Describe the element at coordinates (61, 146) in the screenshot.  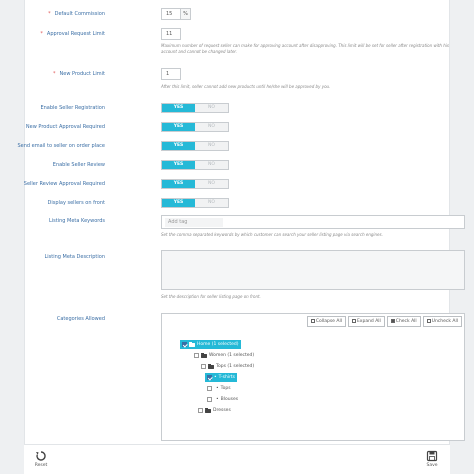
I see `send-email-label: Send email to seller on order place` at that location.